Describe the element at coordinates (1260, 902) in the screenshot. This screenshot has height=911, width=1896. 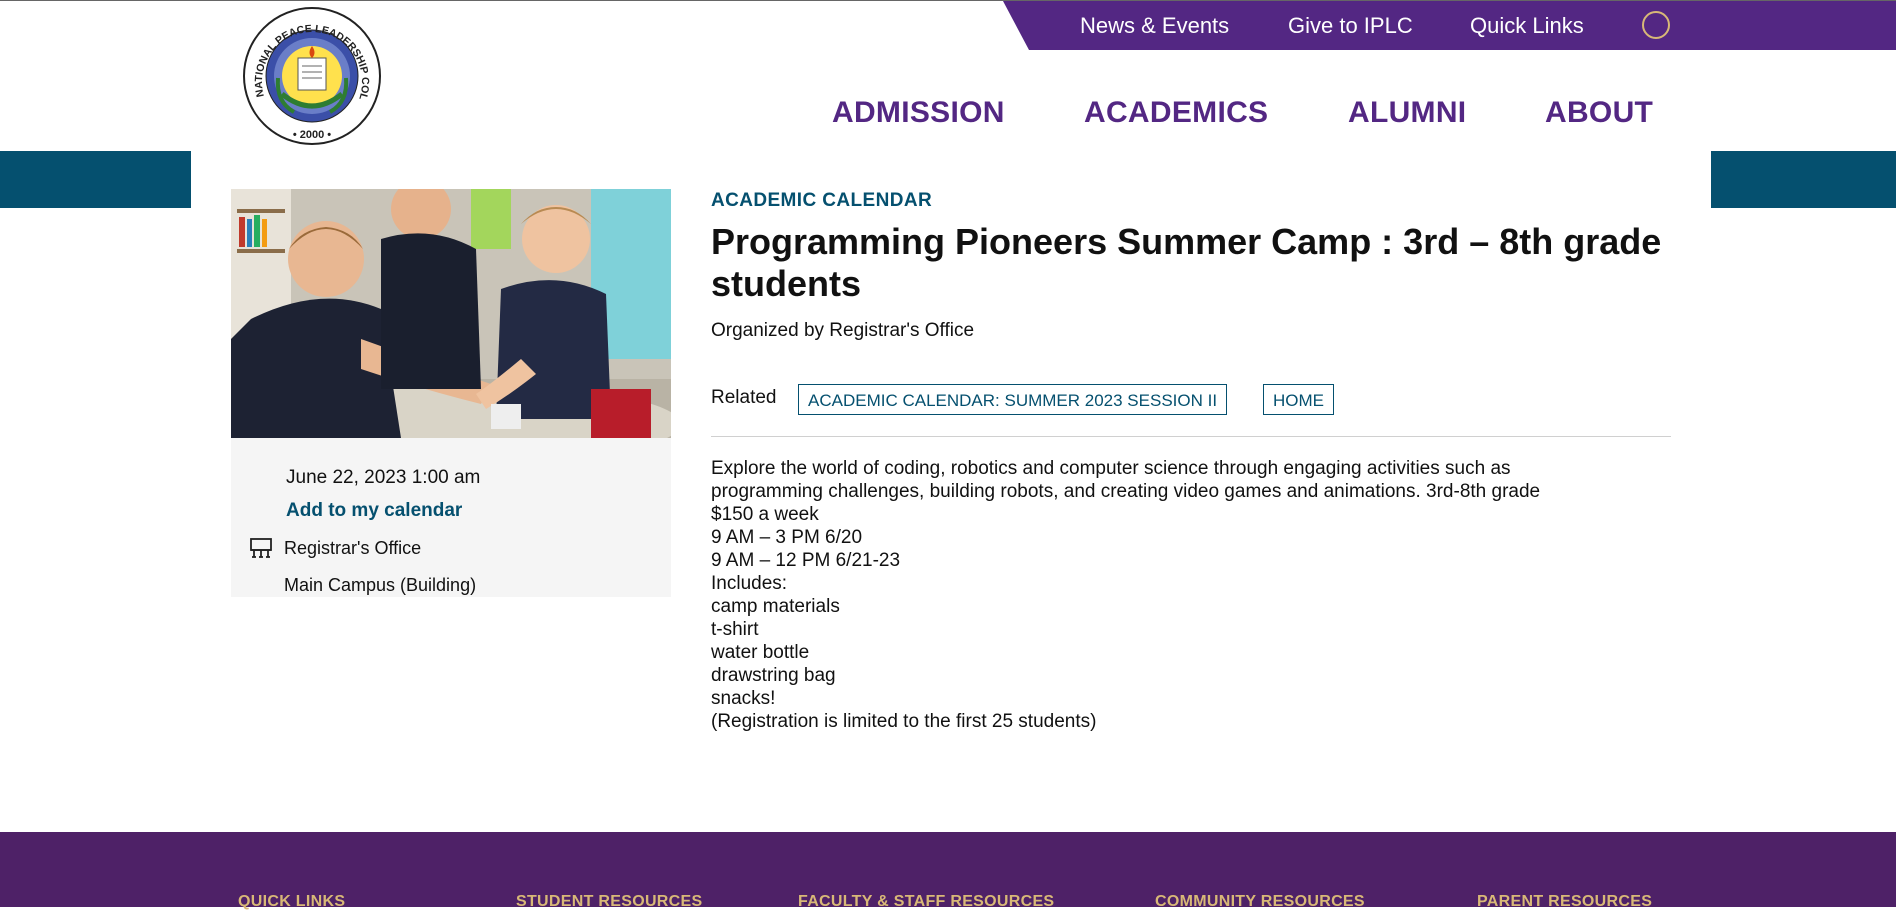
I see `footer-heading-community-resources: COMMUNITY RESOURCES` at that location.